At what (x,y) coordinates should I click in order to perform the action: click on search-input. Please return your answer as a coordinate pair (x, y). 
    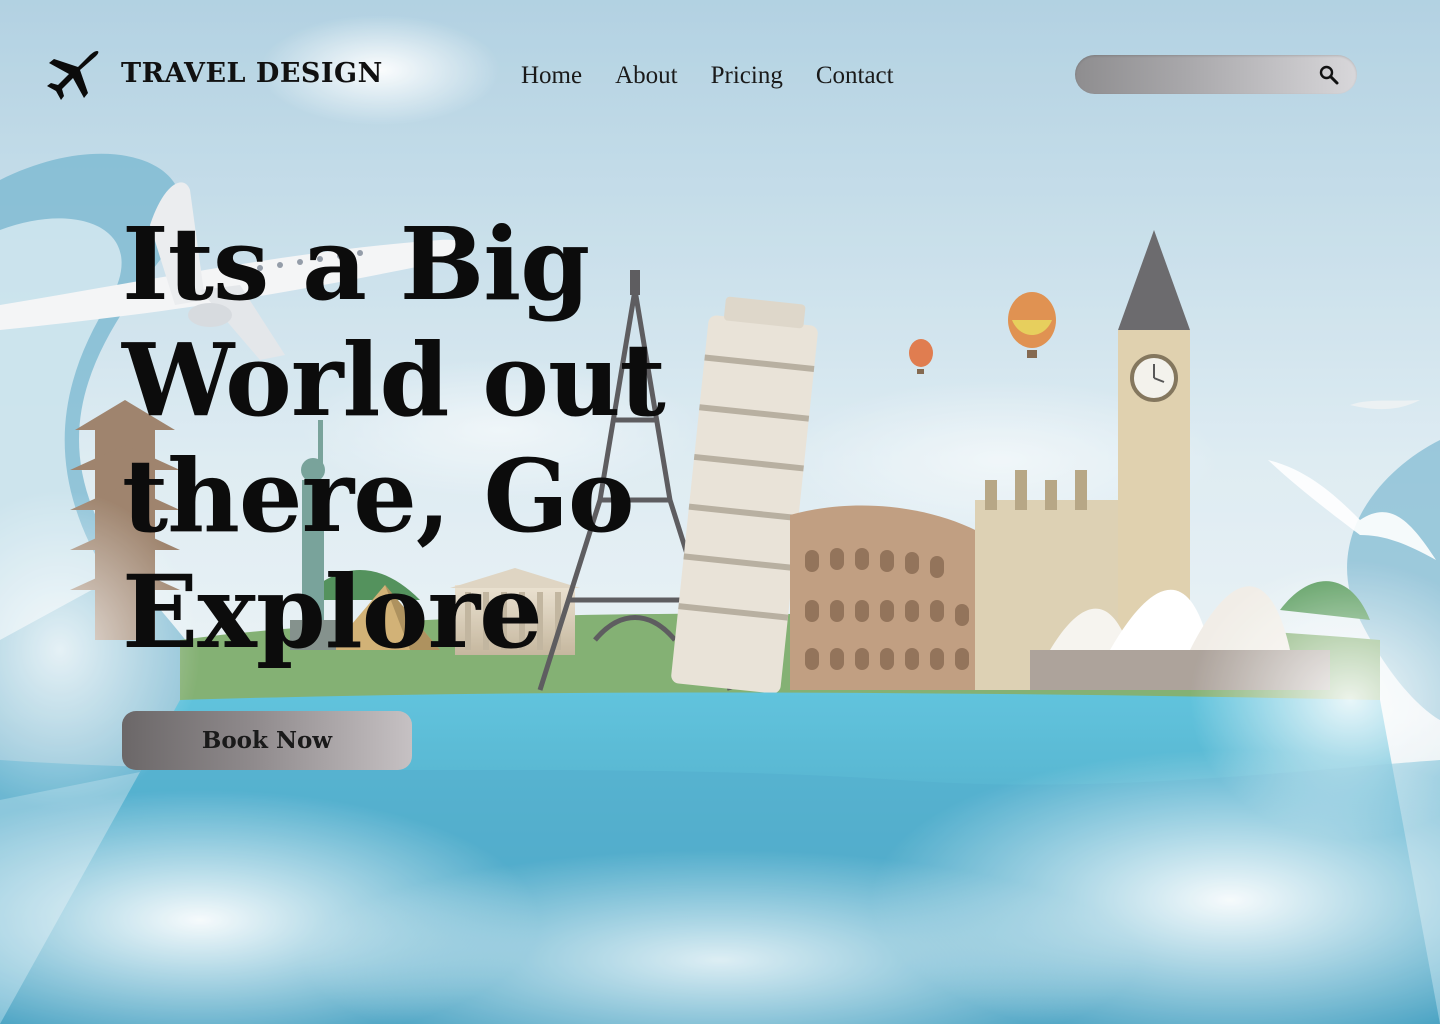
    Looking at the image, I should click on (1200, 75).